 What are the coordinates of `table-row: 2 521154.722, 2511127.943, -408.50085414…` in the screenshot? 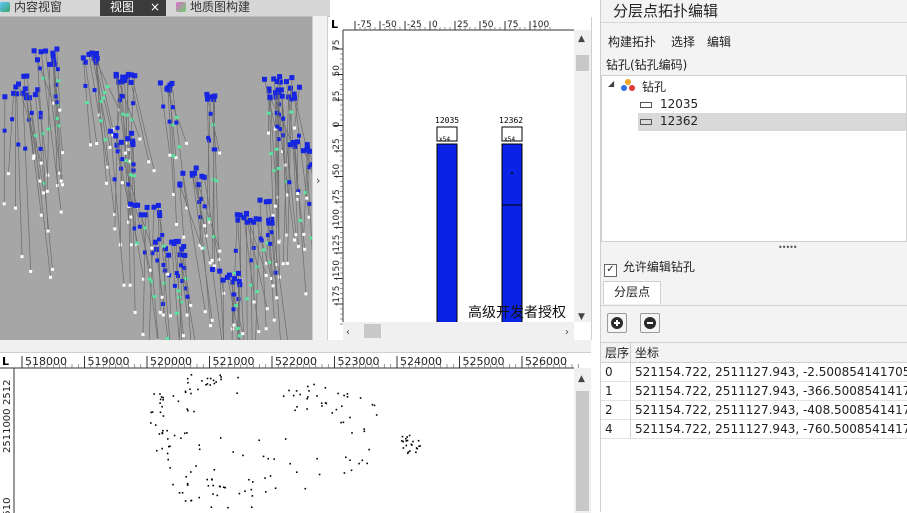 It's located at (754, 410).